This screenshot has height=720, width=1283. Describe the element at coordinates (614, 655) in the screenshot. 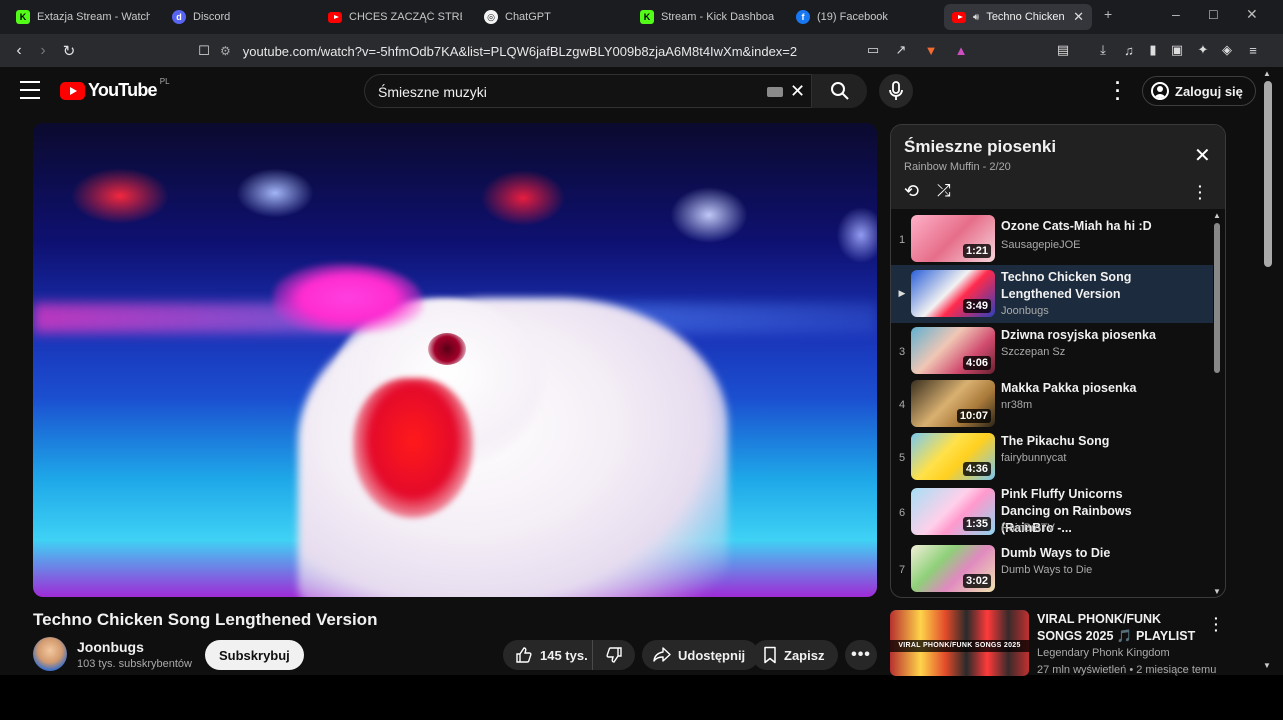

I see `dislike-button` at that location.